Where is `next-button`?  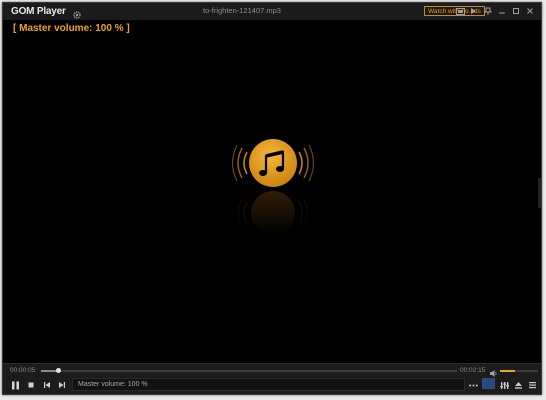 next-button is located at coordinates (62, 385).